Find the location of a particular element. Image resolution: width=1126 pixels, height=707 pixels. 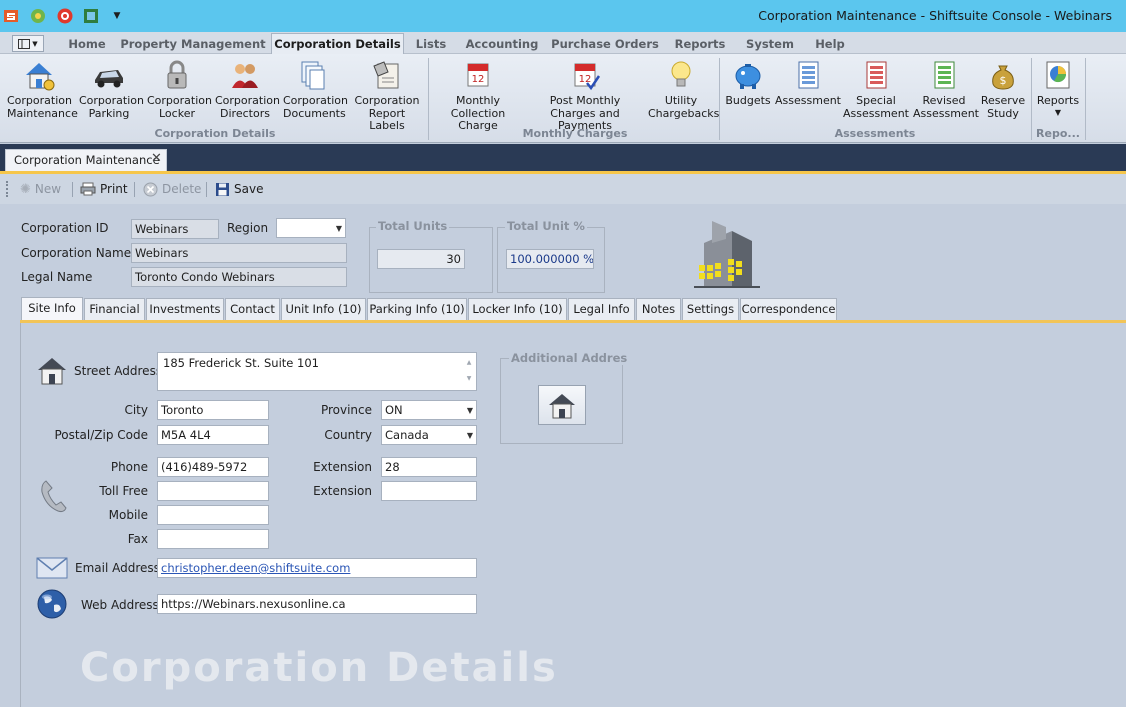

tab-legal-info: Legal Info is located at coordinates (601, 309).